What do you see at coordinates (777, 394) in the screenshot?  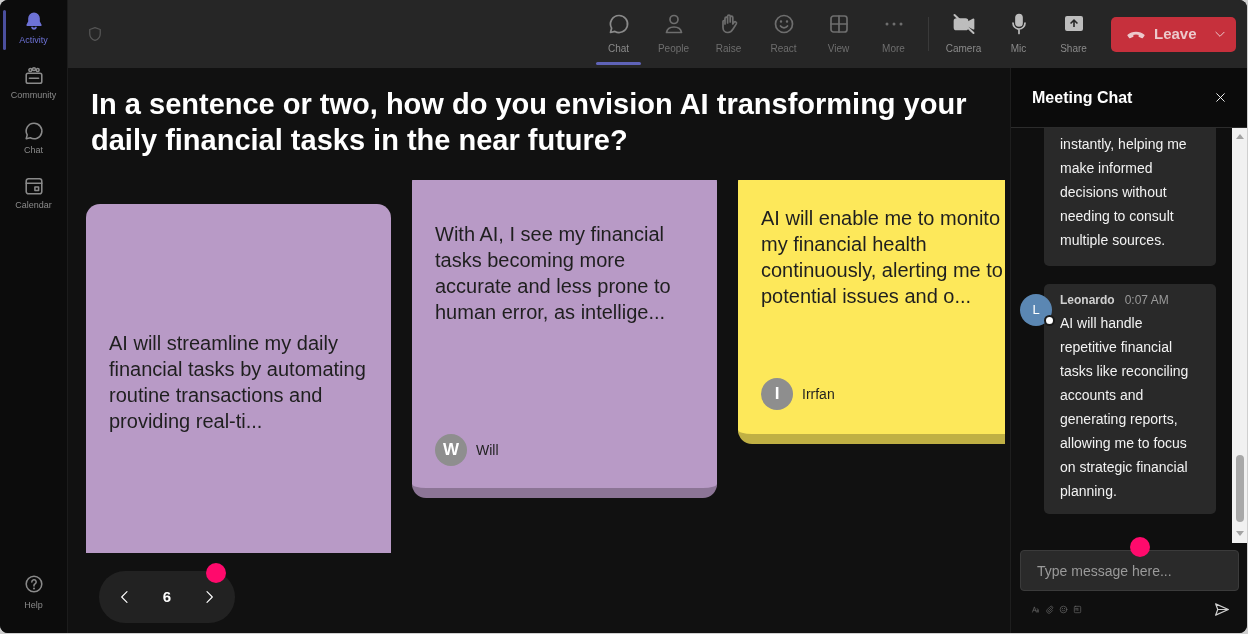 I see `author-avatar: I` at bounding box center [777, 394].